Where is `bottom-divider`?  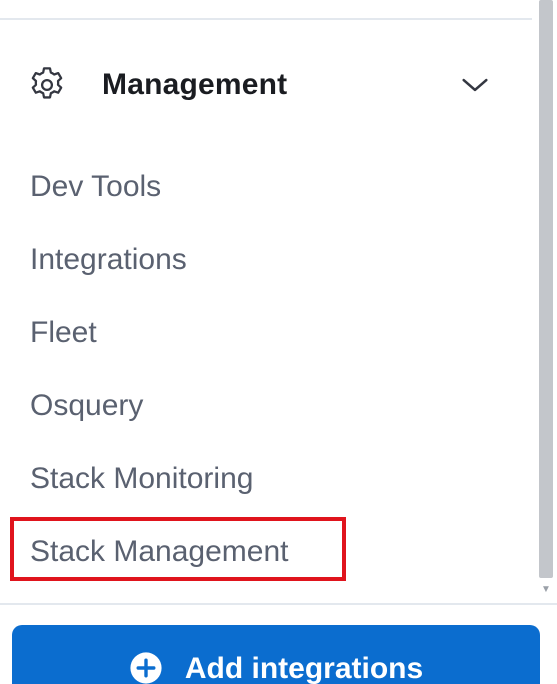
bottom-divider is located at coordinates (278, 604).